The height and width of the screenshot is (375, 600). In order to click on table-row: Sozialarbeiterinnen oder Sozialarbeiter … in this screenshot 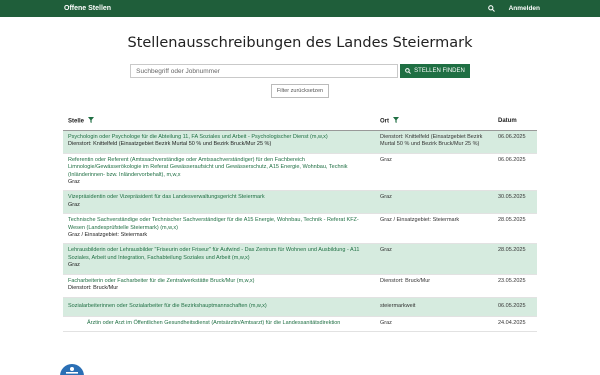, I will do `click(300, 307)`.